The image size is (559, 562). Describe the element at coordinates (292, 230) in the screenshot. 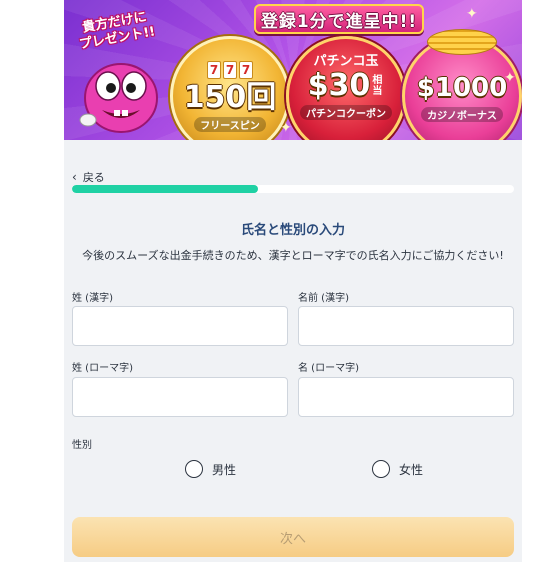

I see `form-title: 氏名と性別の入力` at that location.